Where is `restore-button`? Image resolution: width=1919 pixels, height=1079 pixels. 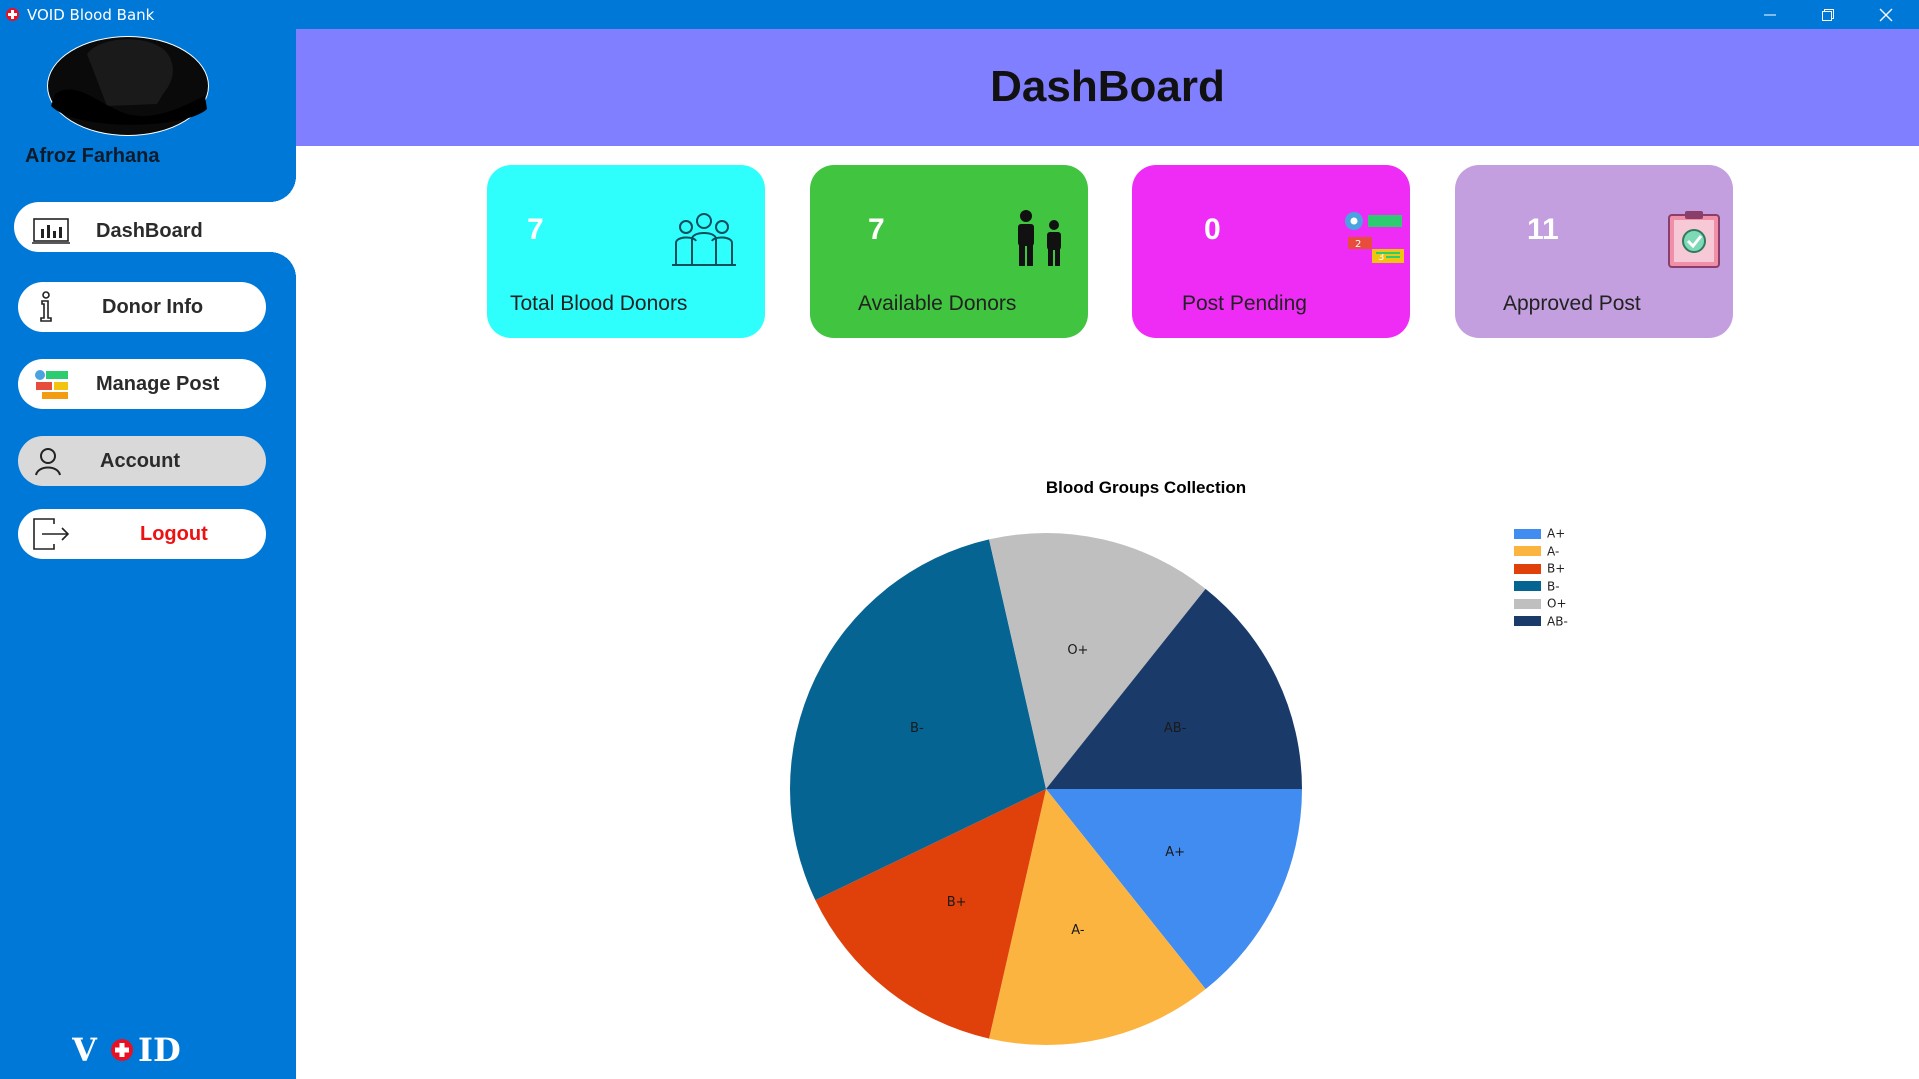 restore-button is located at coordinates (1828, 14).